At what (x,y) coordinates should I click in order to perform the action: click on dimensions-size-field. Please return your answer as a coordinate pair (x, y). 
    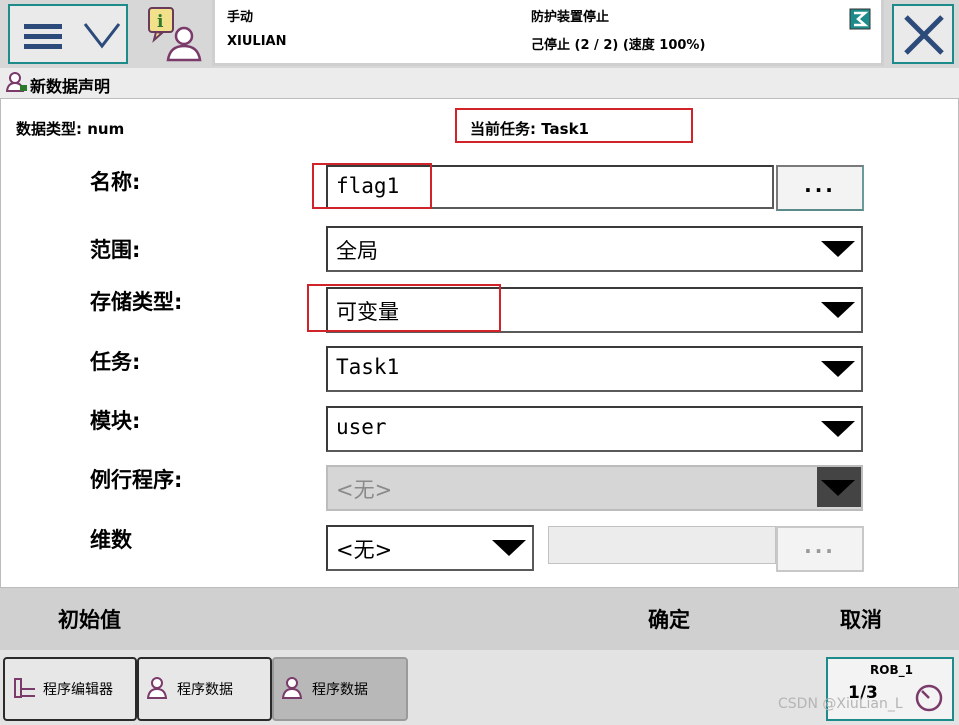
    Looking at the image, I should click on (662, 545).